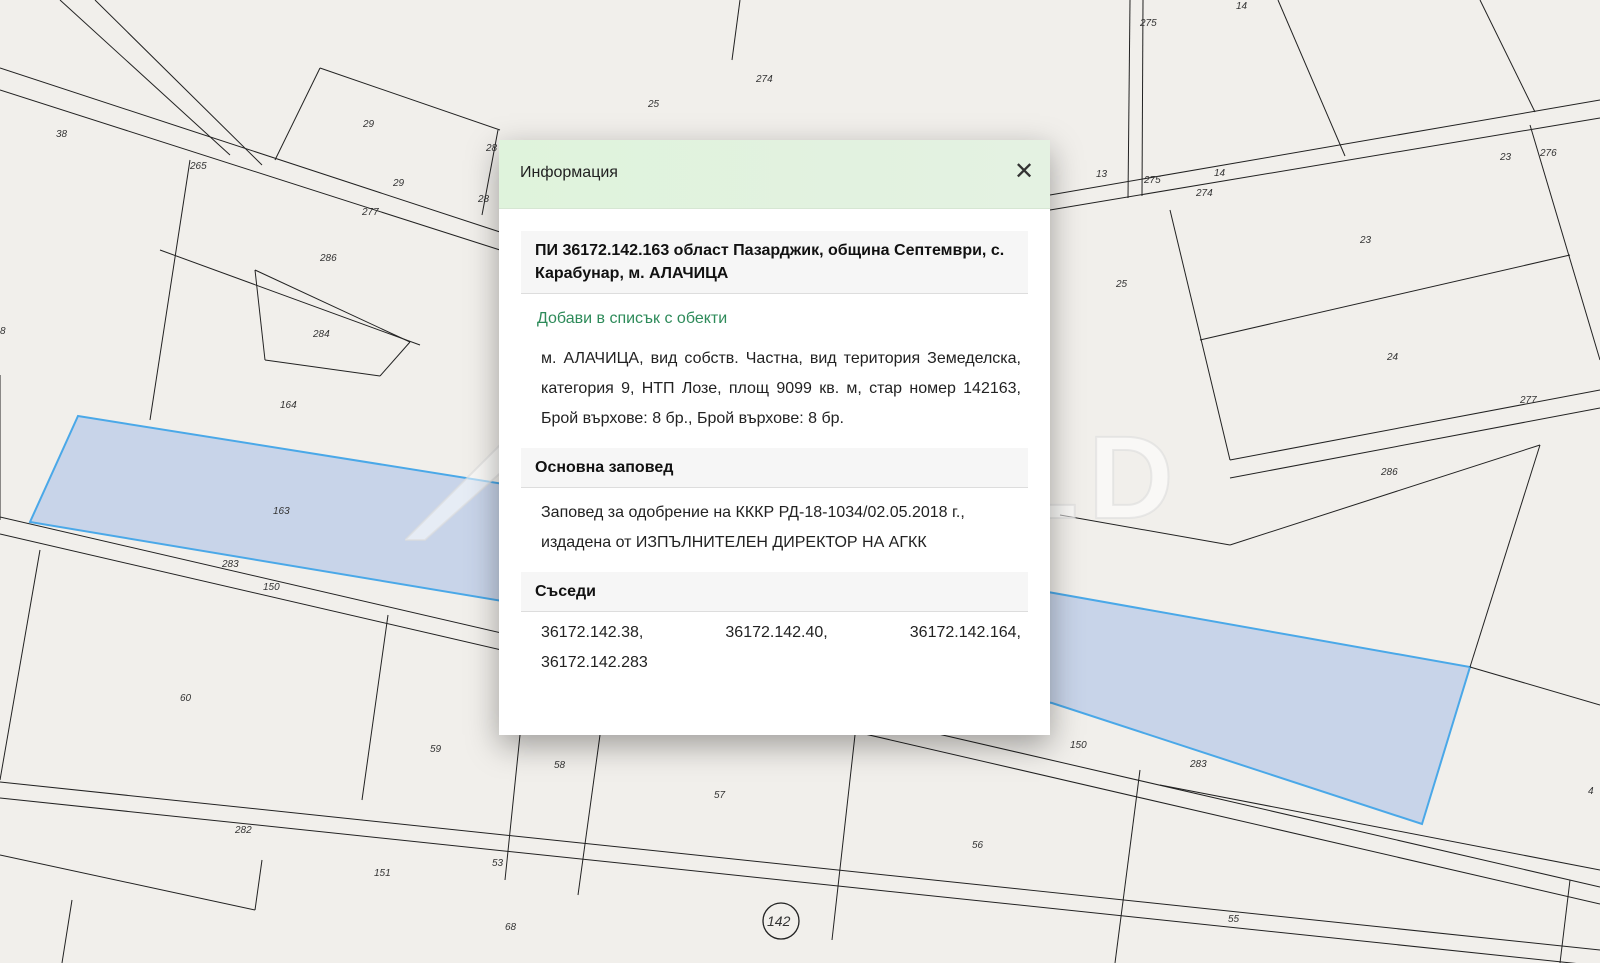 The width and height of the screenshot is (1600, 963). What do you see at coordinates (62, 134) in the screenshot?
I see `parcel-label: 38` at bounding box center [62, 134].